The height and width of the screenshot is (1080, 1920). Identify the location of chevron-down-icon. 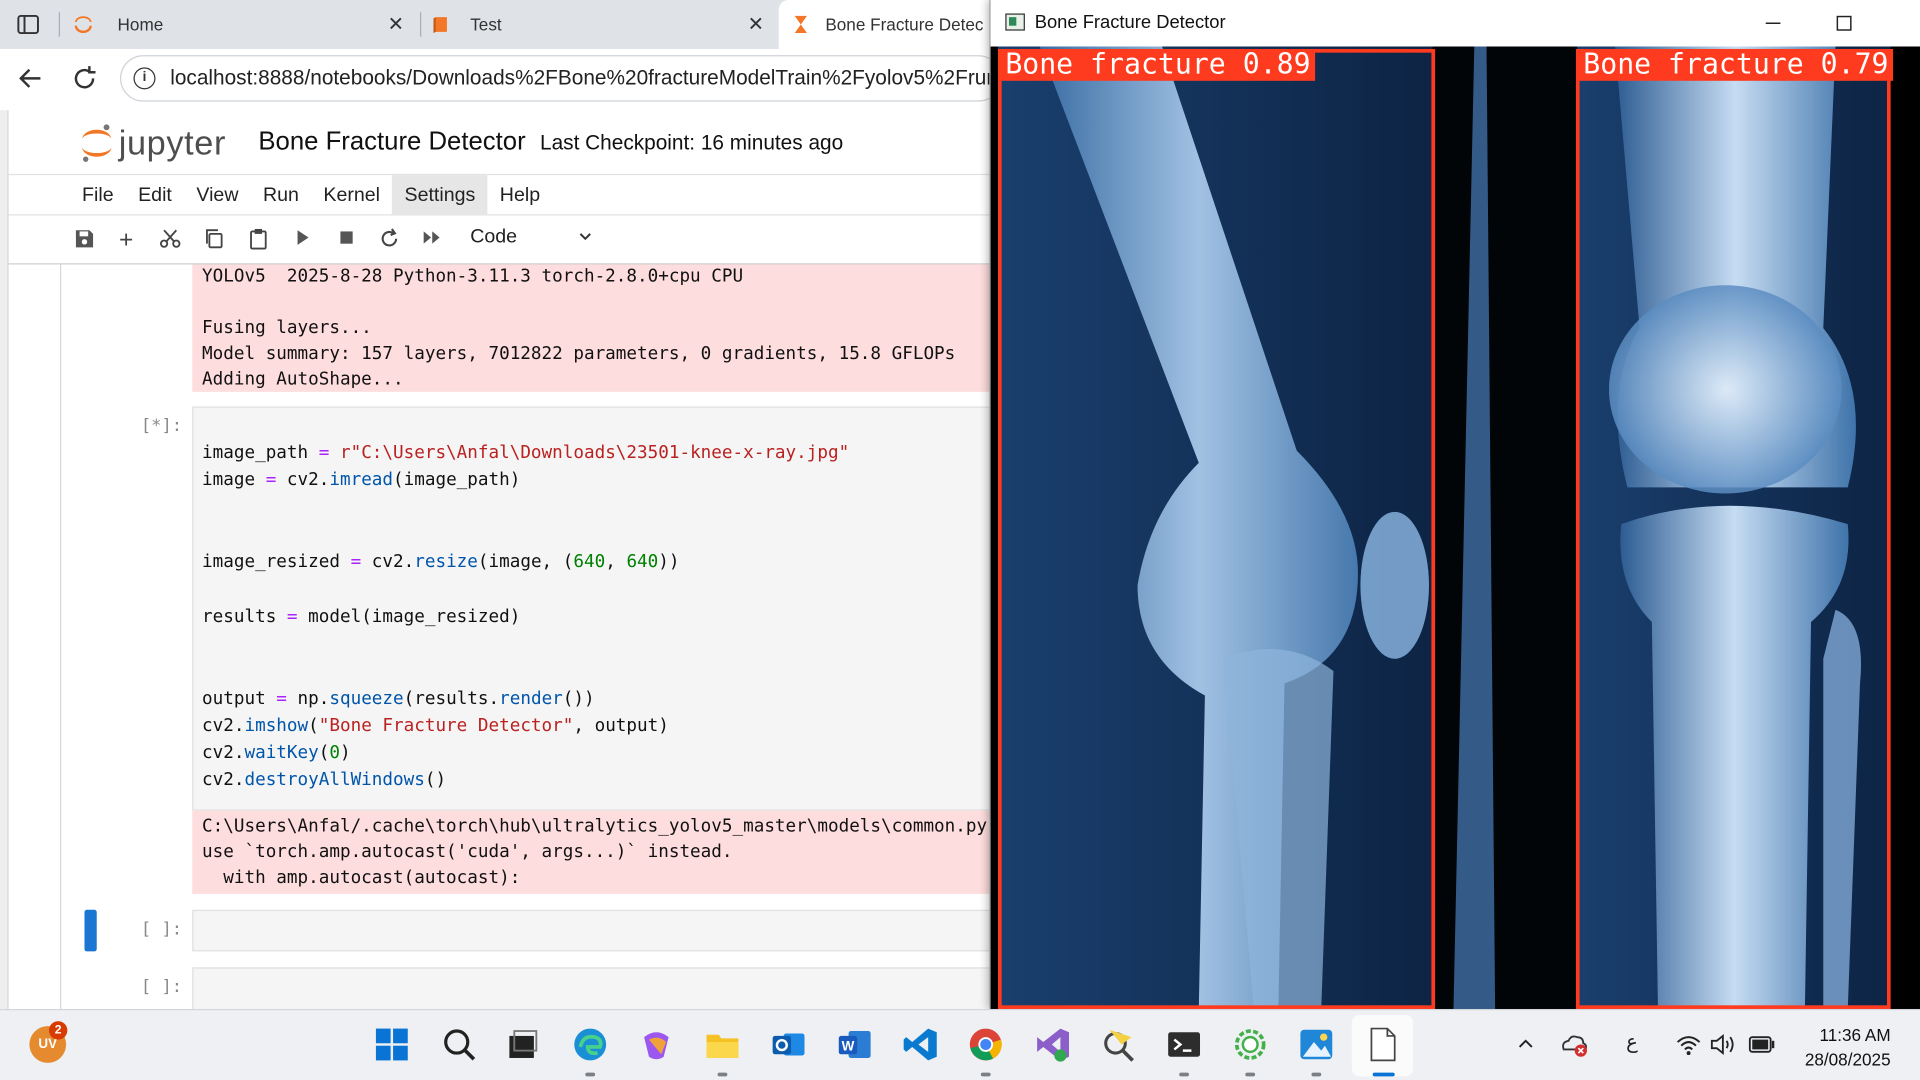
(585, 238).